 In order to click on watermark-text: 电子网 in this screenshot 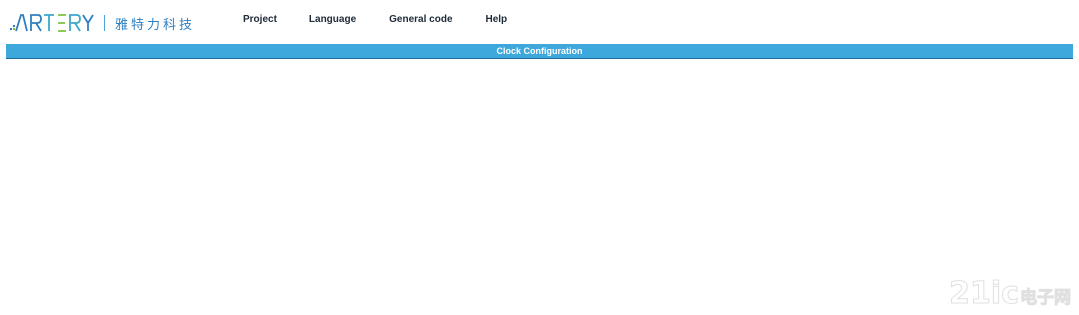, I will do `click(1046, 298)`.